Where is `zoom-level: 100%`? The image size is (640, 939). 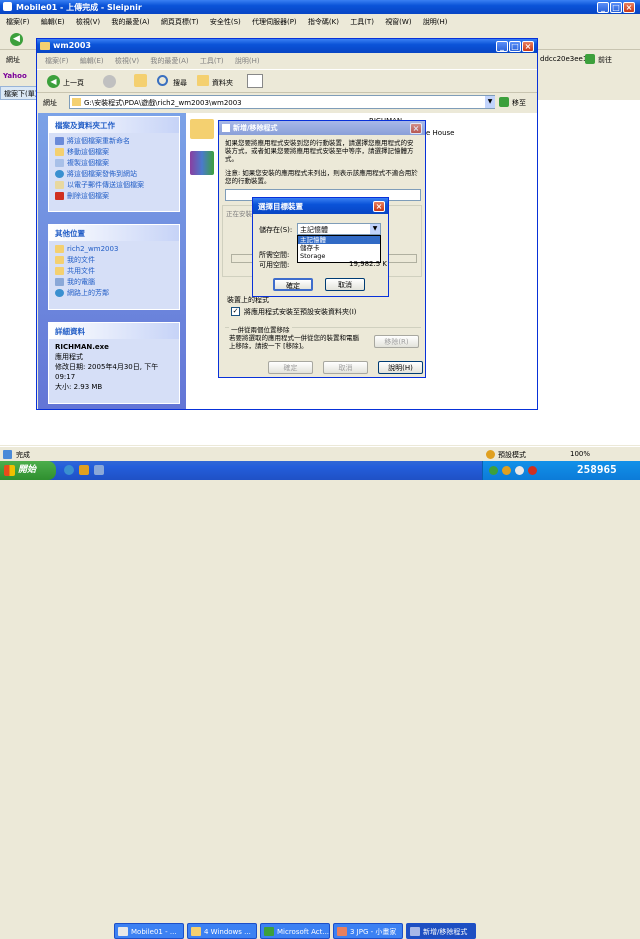 zoom-level: 100% is located at coordinates (580, 454).